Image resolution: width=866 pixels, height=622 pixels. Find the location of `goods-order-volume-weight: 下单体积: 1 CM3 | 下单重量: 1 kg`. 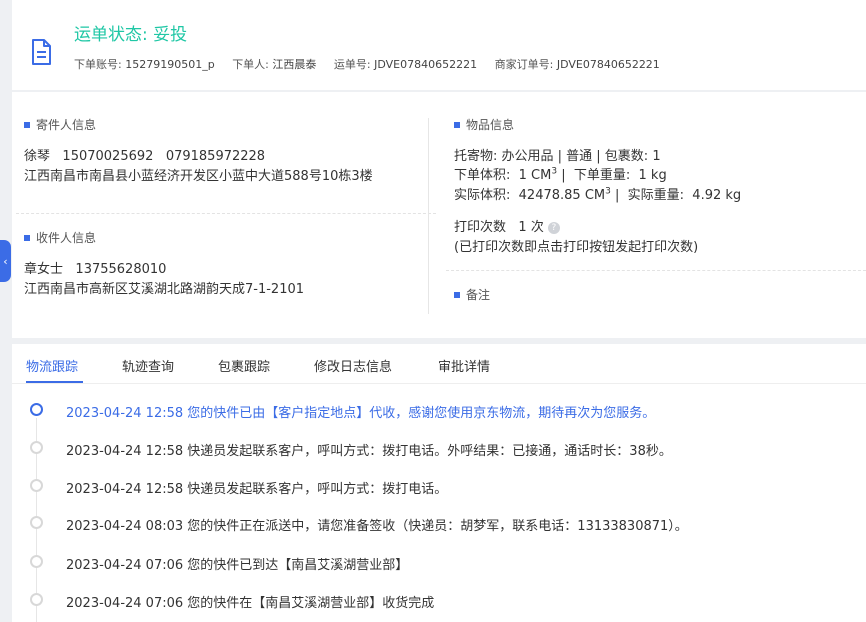

goods-order-volume-weight: 下单体积: 1 CM3 | 下单重量: 1 kg is located at coordinates (560, 174).